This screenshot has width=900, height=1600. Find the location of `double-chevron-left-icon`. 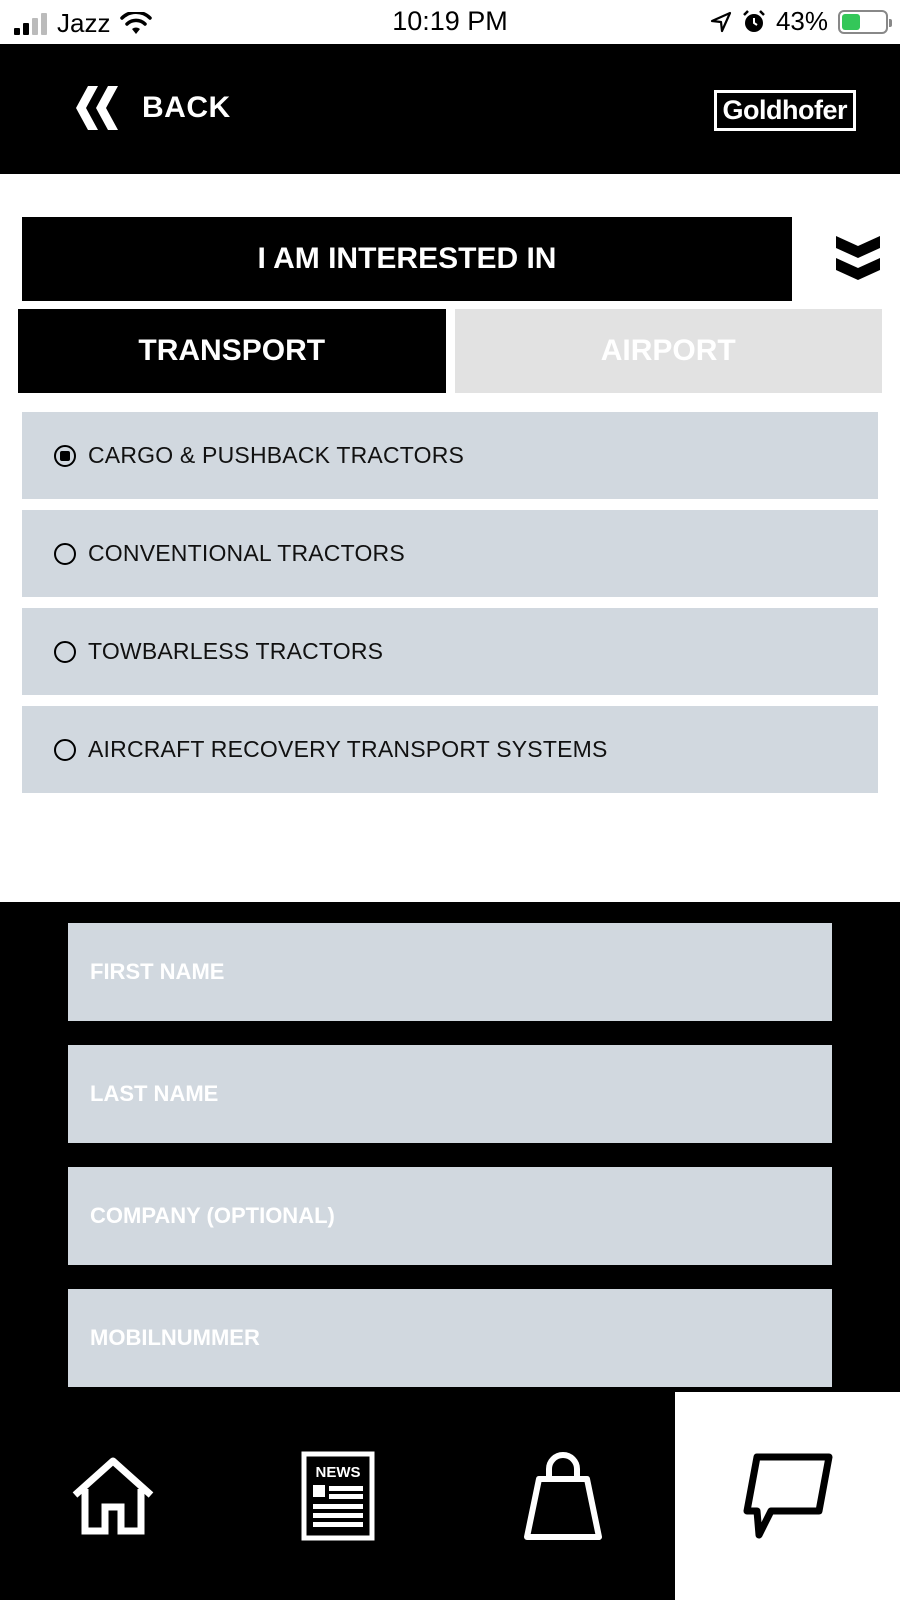

double-chevron-left-icon is located at coordinates (97, 108).